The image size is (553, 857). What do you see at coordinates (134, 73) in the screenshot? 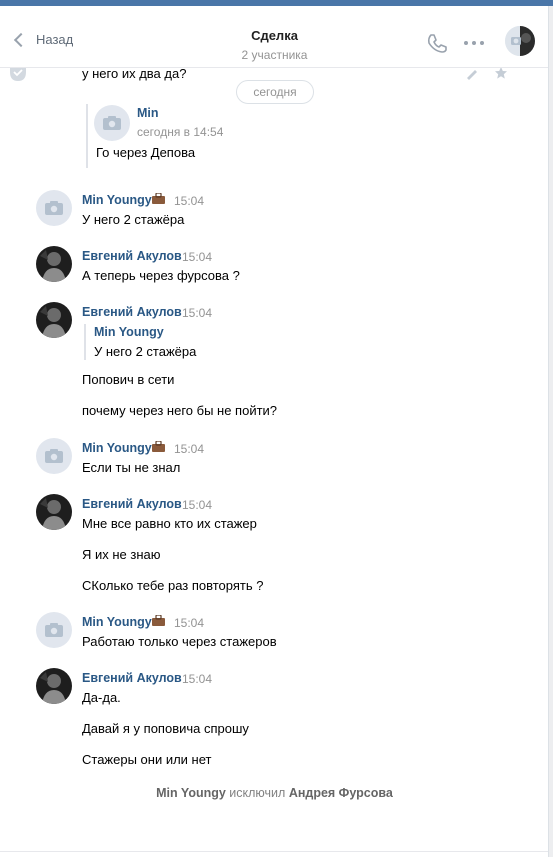
I see `cut-off-message: у него их два да?` at bounding box center [134, 73].